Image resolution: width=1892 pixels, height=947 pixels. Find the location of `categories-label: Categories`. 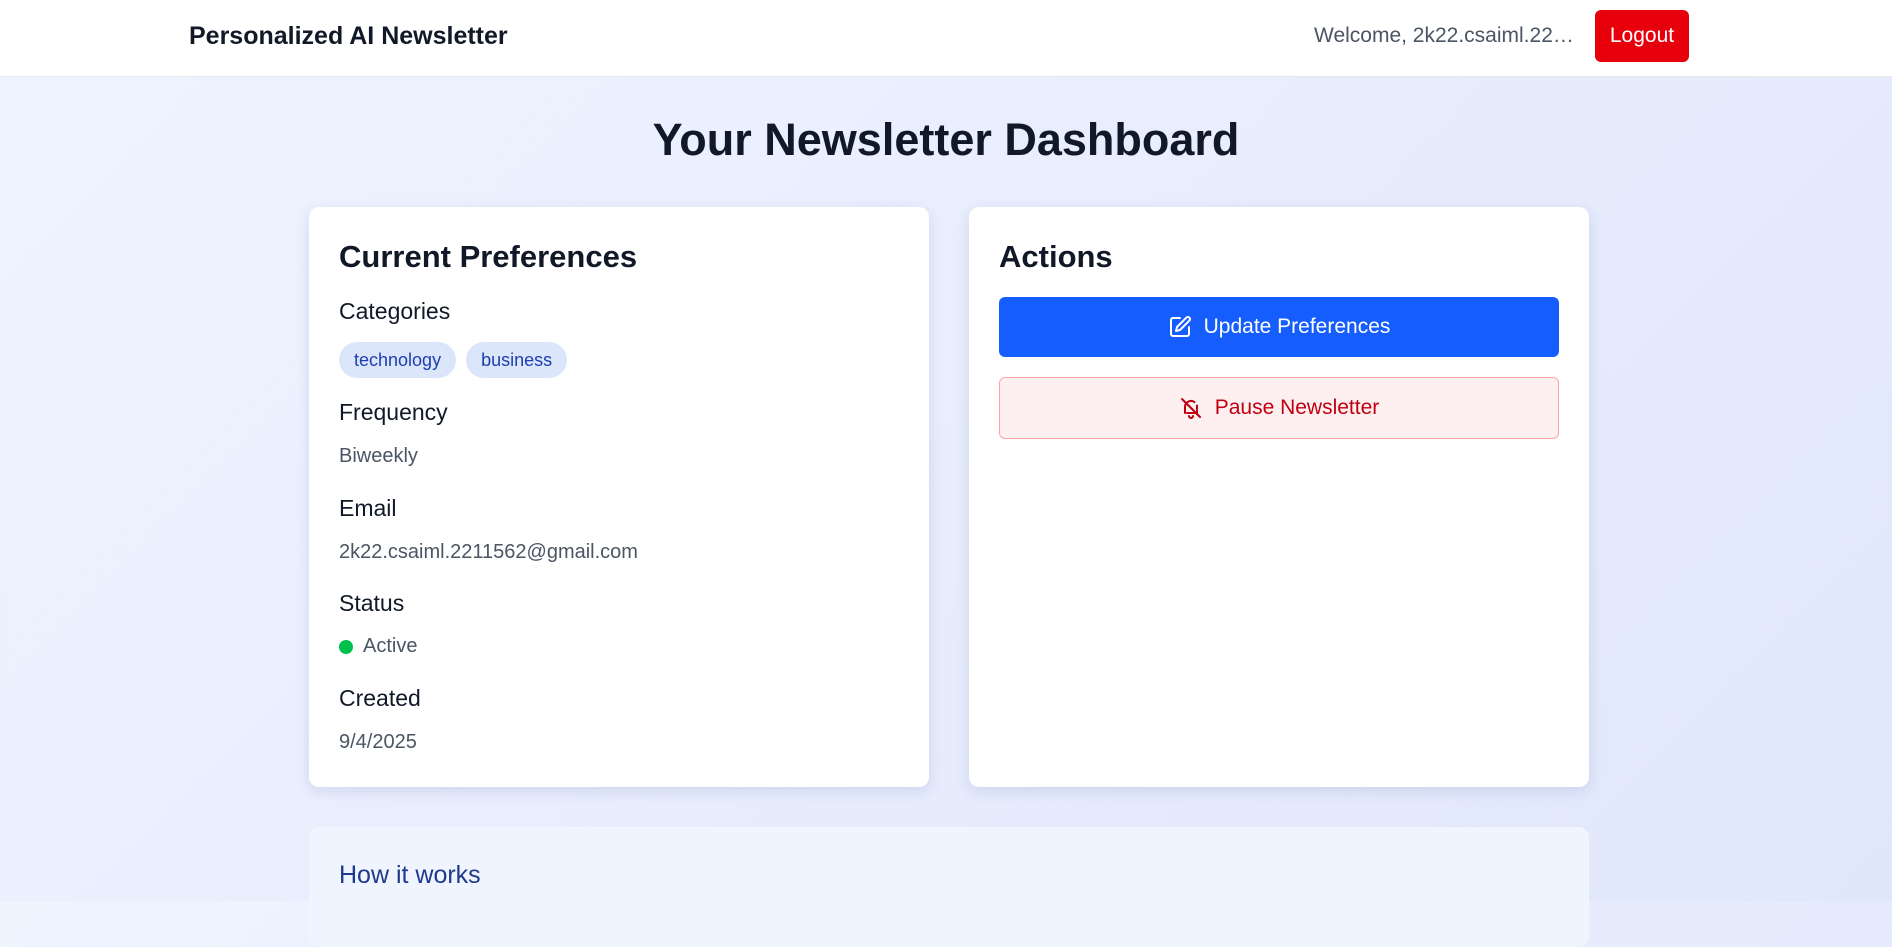

categories-label: Categories is located at coordinates (395, 311).